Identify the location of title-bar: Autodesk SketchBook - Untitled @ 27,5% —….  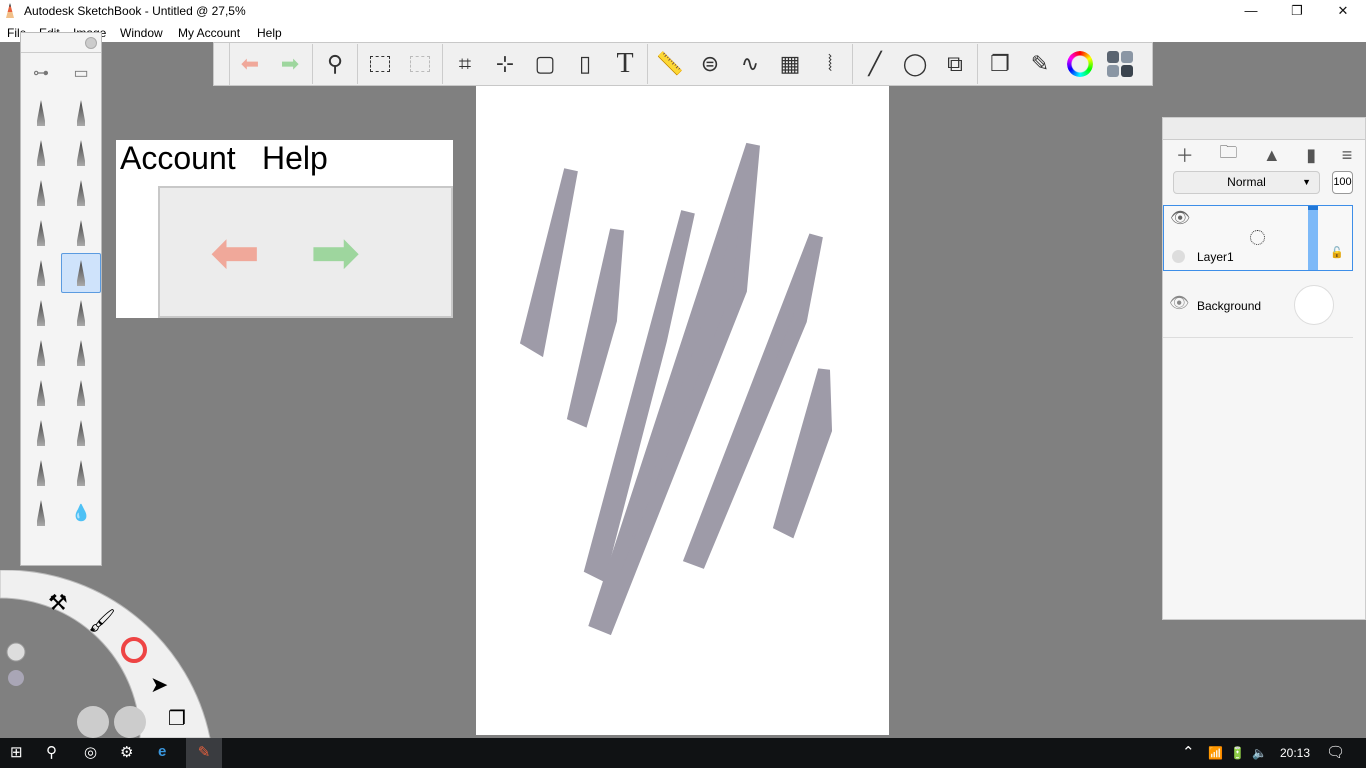
(683, 11).